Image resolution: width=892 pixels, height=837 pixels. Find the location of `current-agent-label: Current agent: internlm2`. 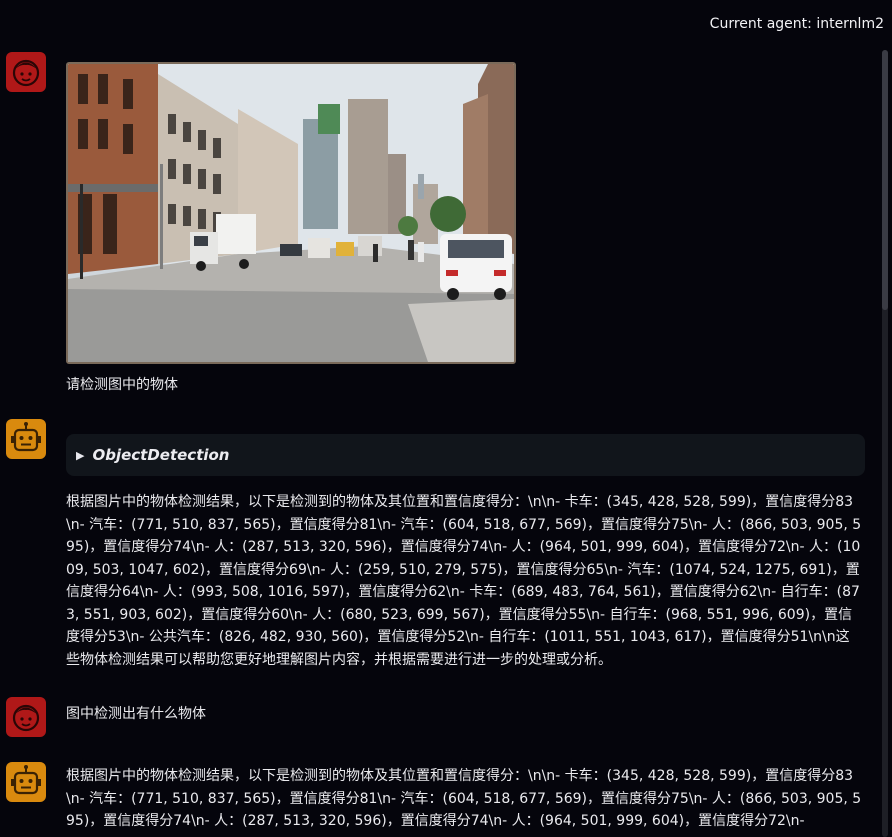

current-agent-label: Current agent: internlm2 is located at coordinates (796, 24).